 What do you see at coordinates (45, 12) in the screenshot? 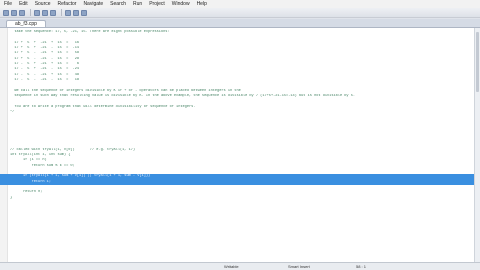
I see `debug-icon` at bounding box center [45, 12].